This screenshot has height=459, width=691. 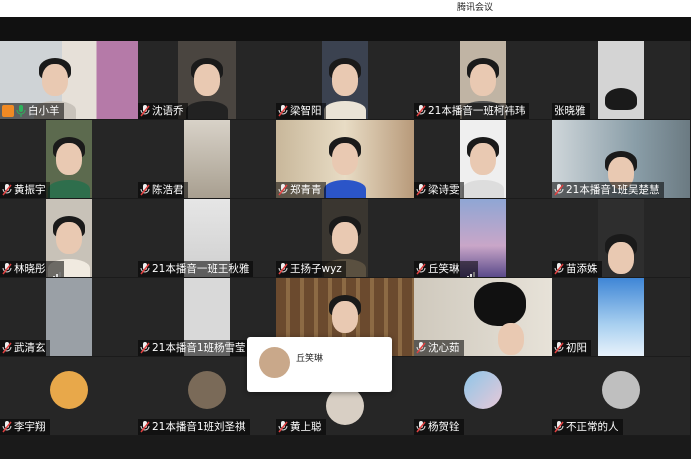 I want to click on participant-tile: 黄振宇, so click(x=69, y=159).